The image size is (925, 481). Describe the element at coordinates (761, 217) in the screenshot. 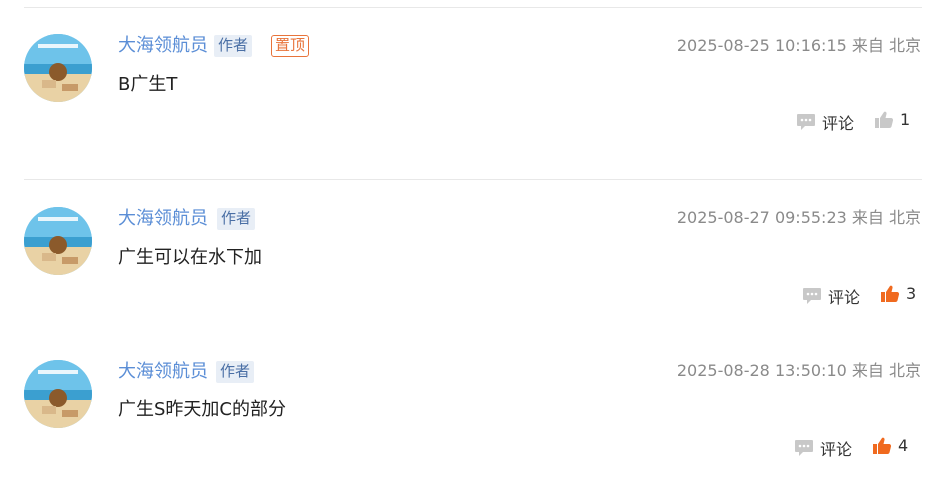

I see `comment-time: 2025-08-27 09:55:23` at that location.